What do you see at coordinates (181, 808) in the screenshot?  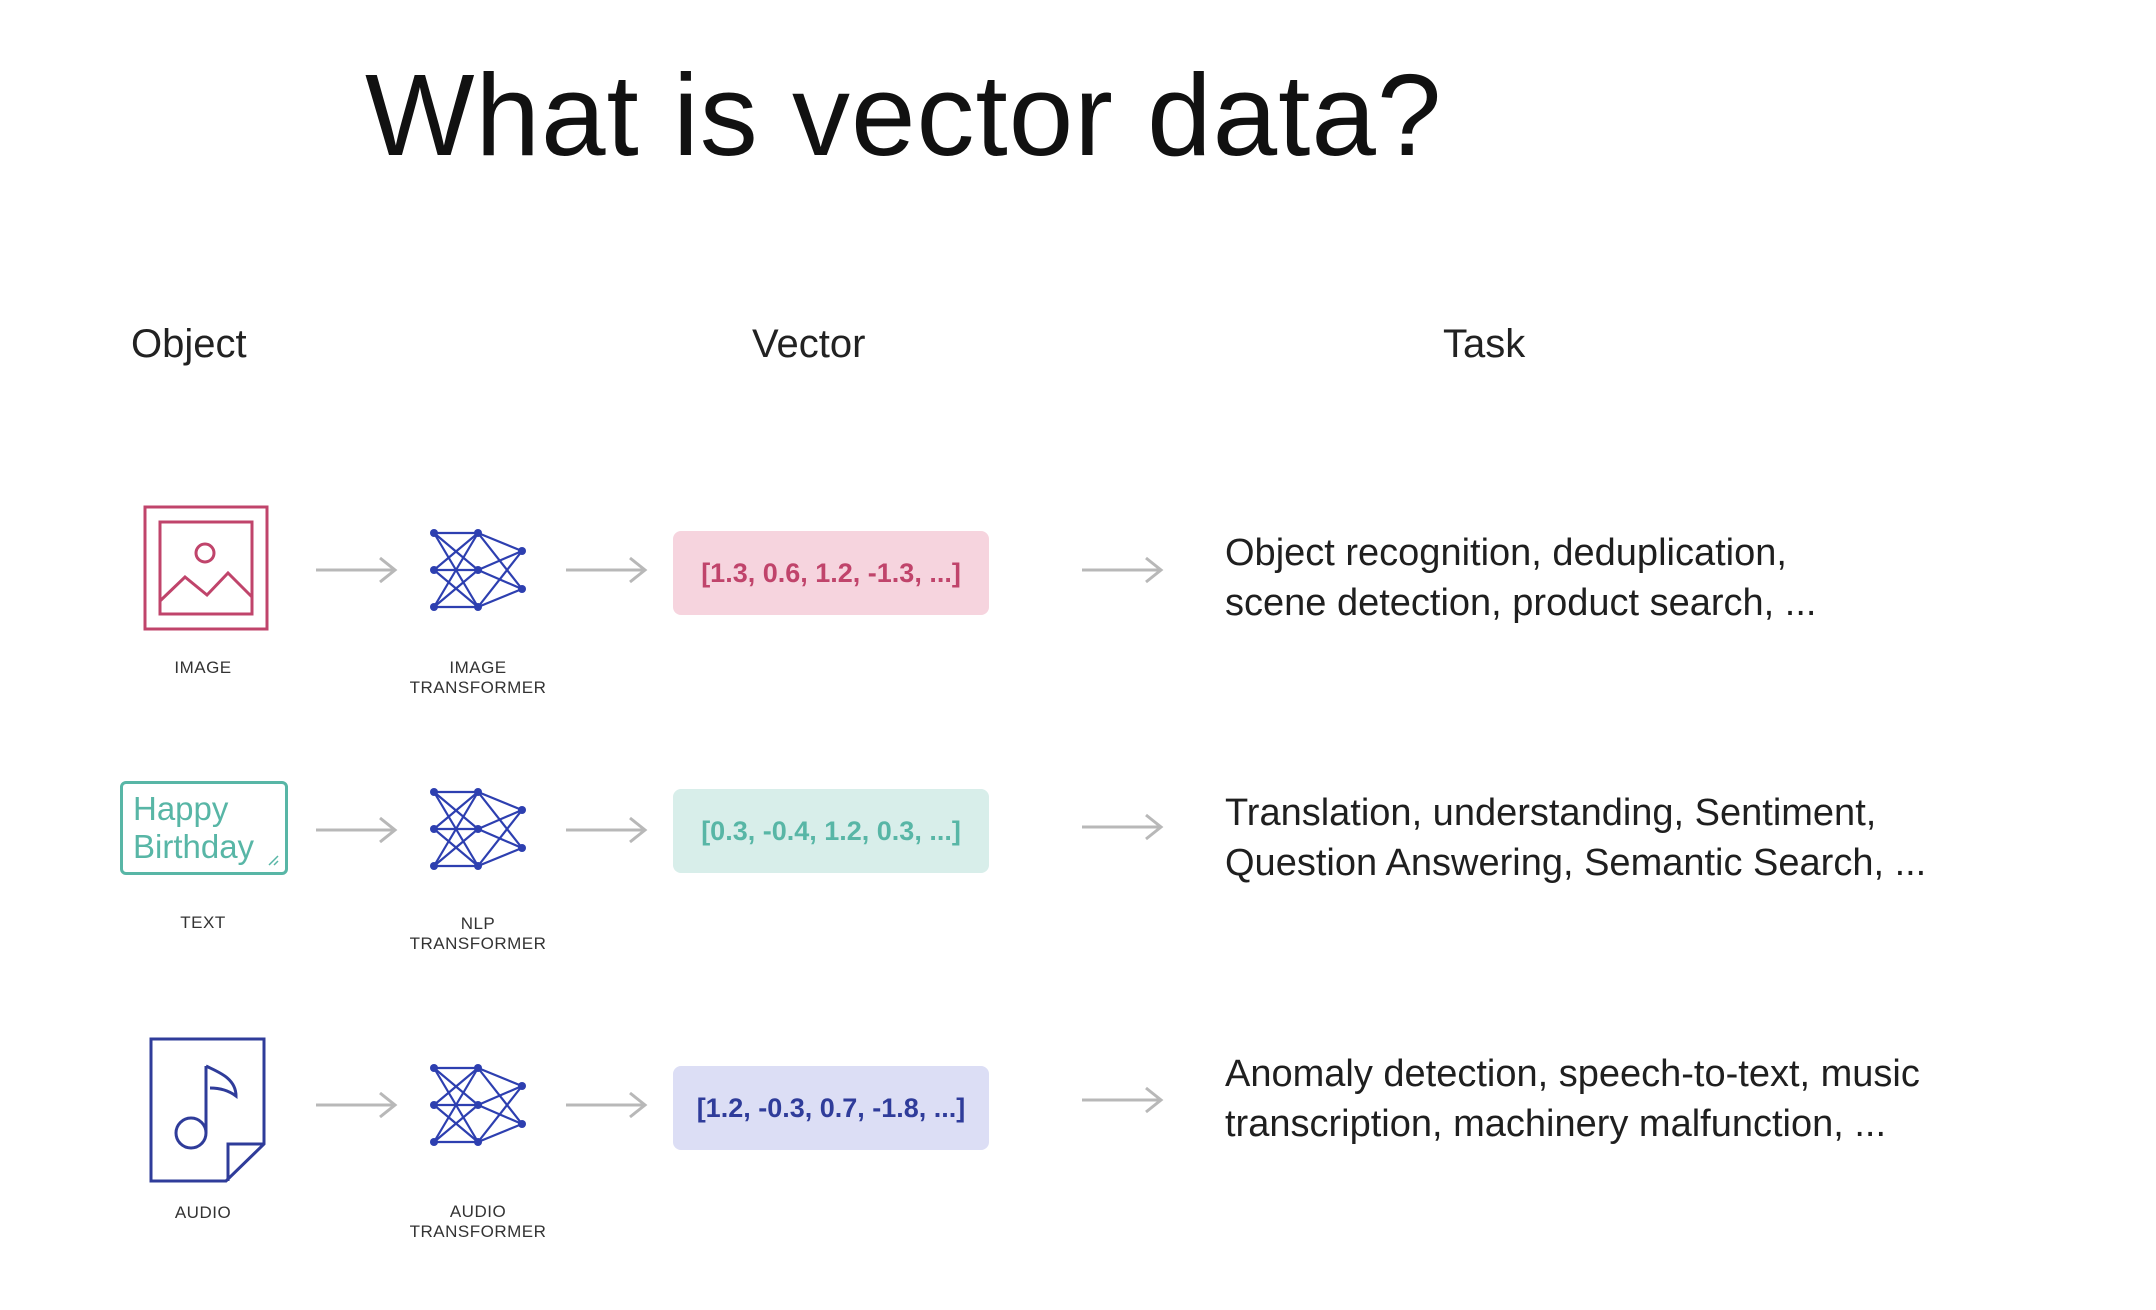 I see `text-card-line: Happy` at bounding box center [181, 808].